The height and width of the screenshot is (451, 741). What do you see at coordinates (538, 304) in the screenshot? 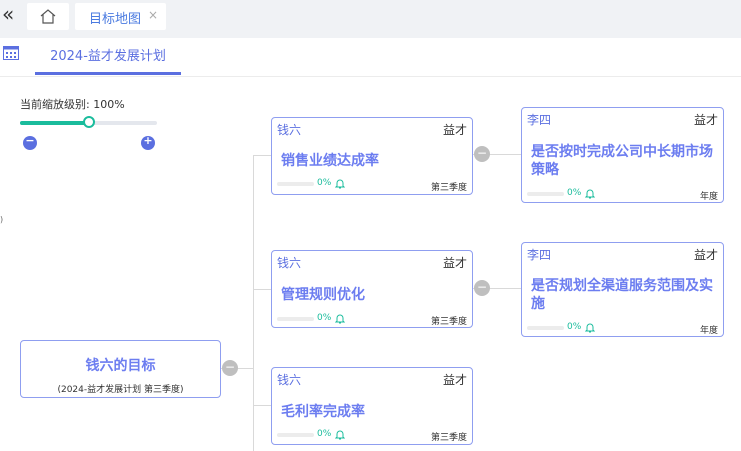
I see `goal-title-line2: 施` at bounding box center [538, 304].